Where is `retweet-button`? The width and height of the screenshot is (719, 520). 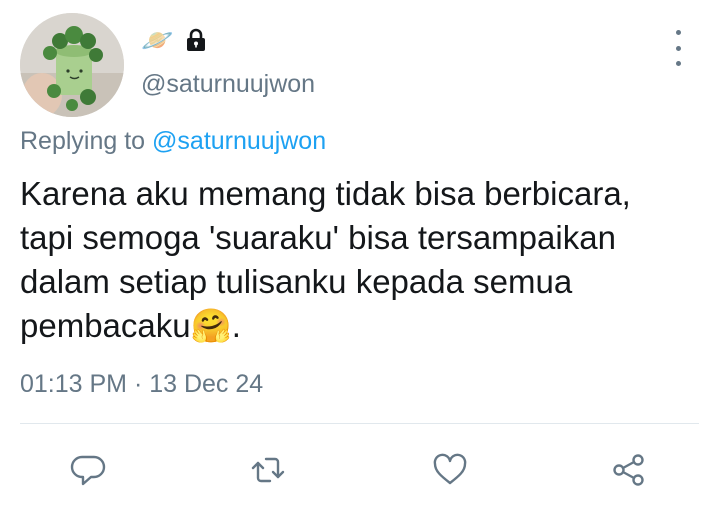 retweet-button is located at coordinates (268, 470).